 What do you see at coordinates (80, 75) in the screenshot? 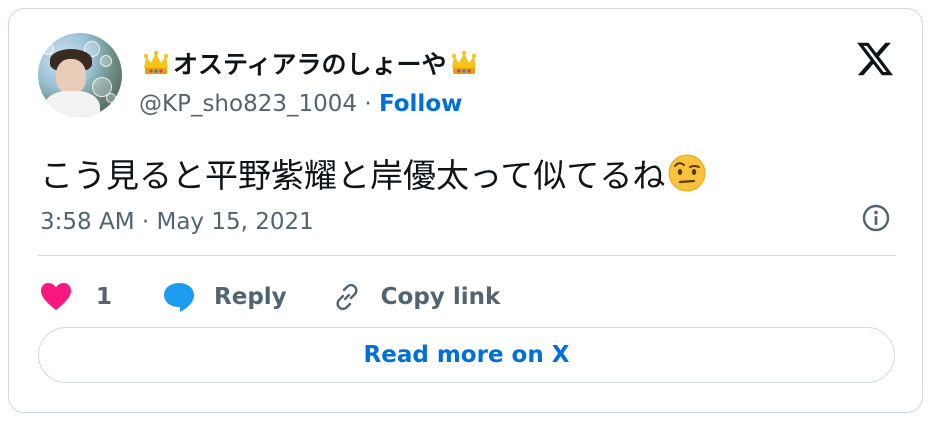
I see `author-avatar` at bounding box center [80, 75].